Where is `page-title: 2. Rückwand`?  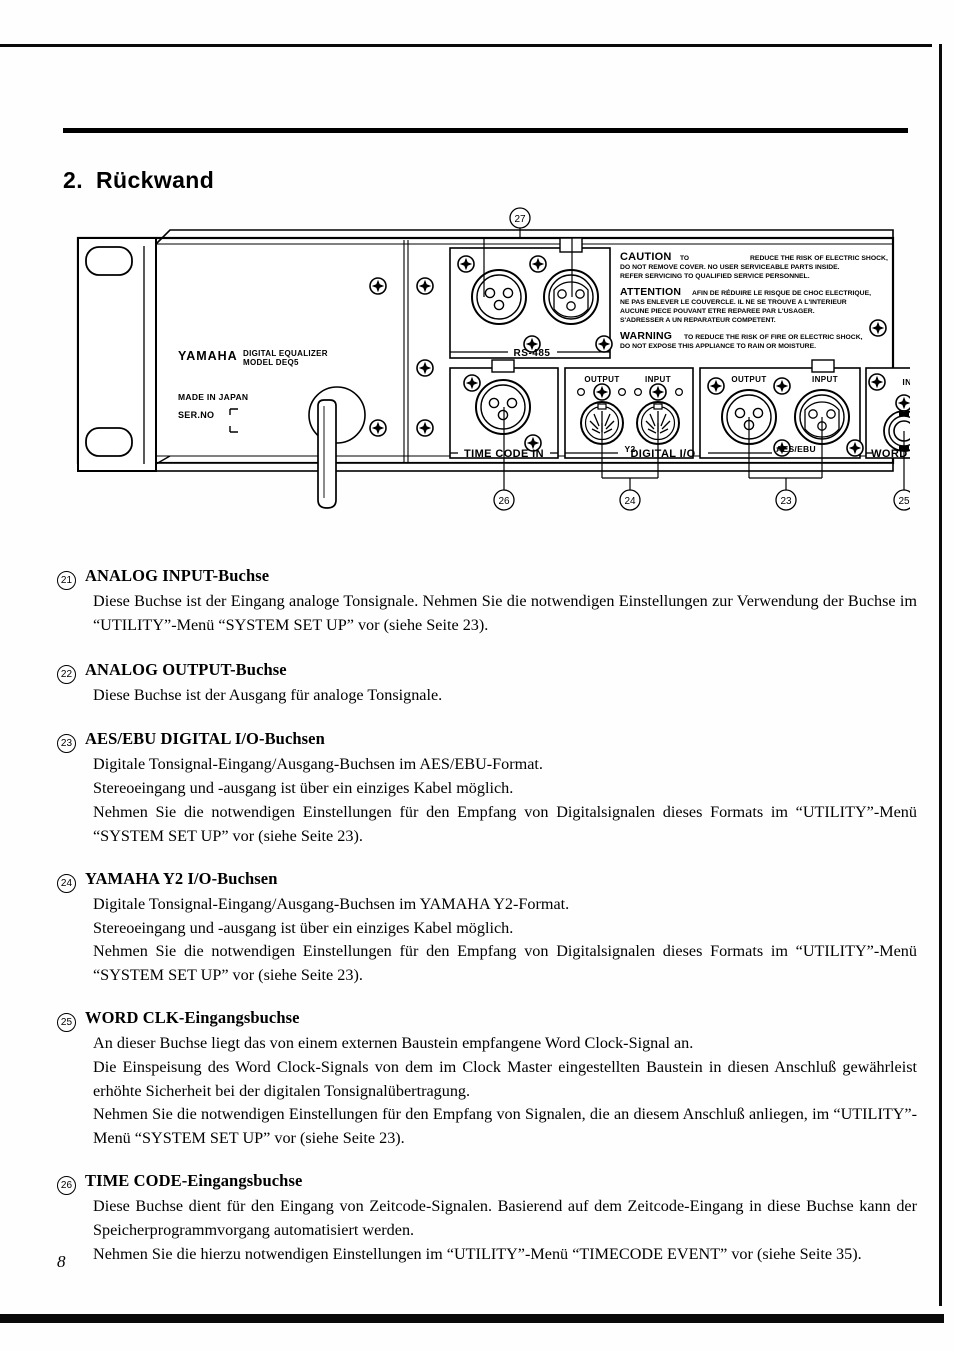 page-title: 2. Rückwand is located at coordinates (138, 180).